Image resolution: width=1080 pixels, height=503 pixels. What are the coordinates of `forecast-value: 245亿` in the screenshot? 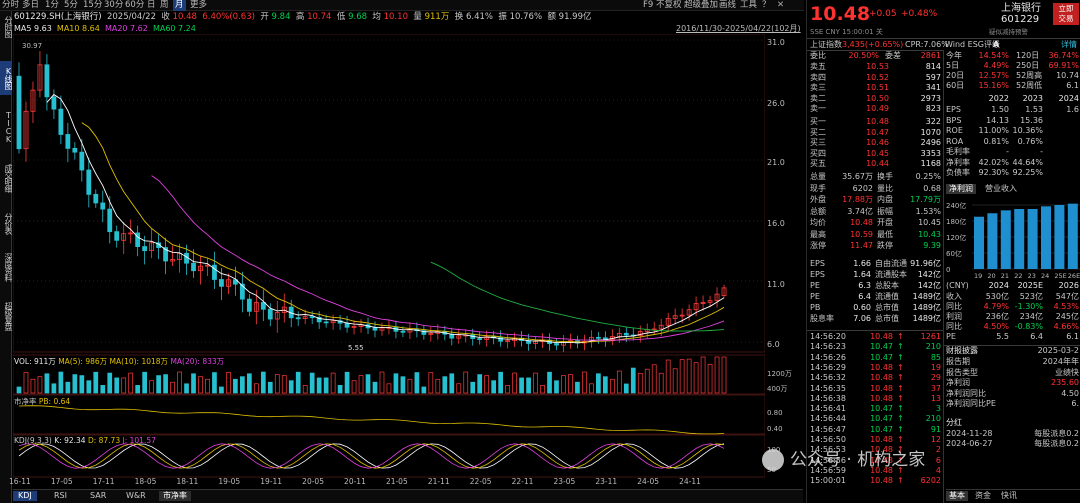 It's located at (1067, 316).